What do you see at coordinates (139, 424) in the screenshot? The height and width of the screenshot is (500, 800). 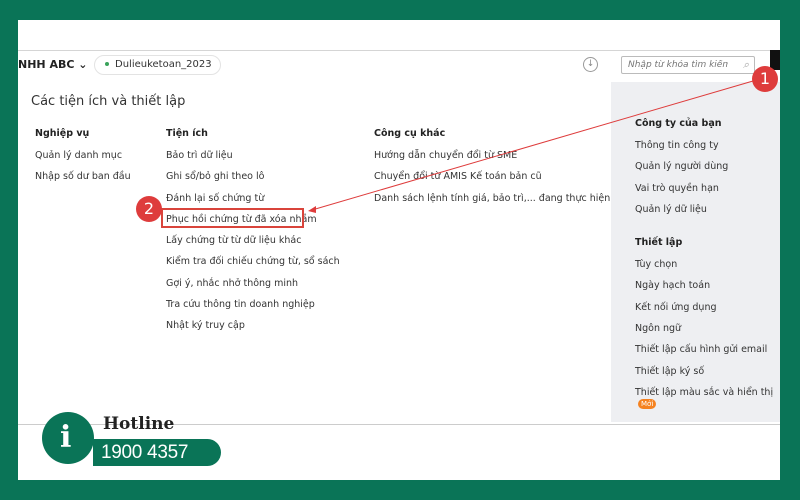 I see `hotline-label: Hotline` at bounding box center [139, 424].